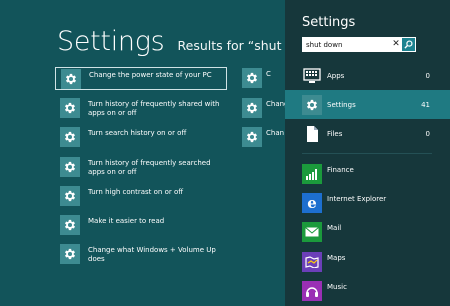 The height and width of the screenshot is (306, 450). I want to click on app-mail: Mail, so click(367, 232).